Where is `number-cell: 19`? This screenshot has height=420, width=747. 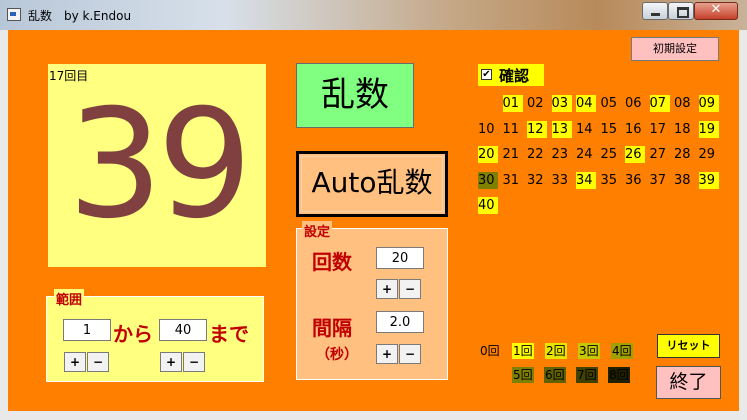 number-cell: 19 is located at coordinates (708, 129).